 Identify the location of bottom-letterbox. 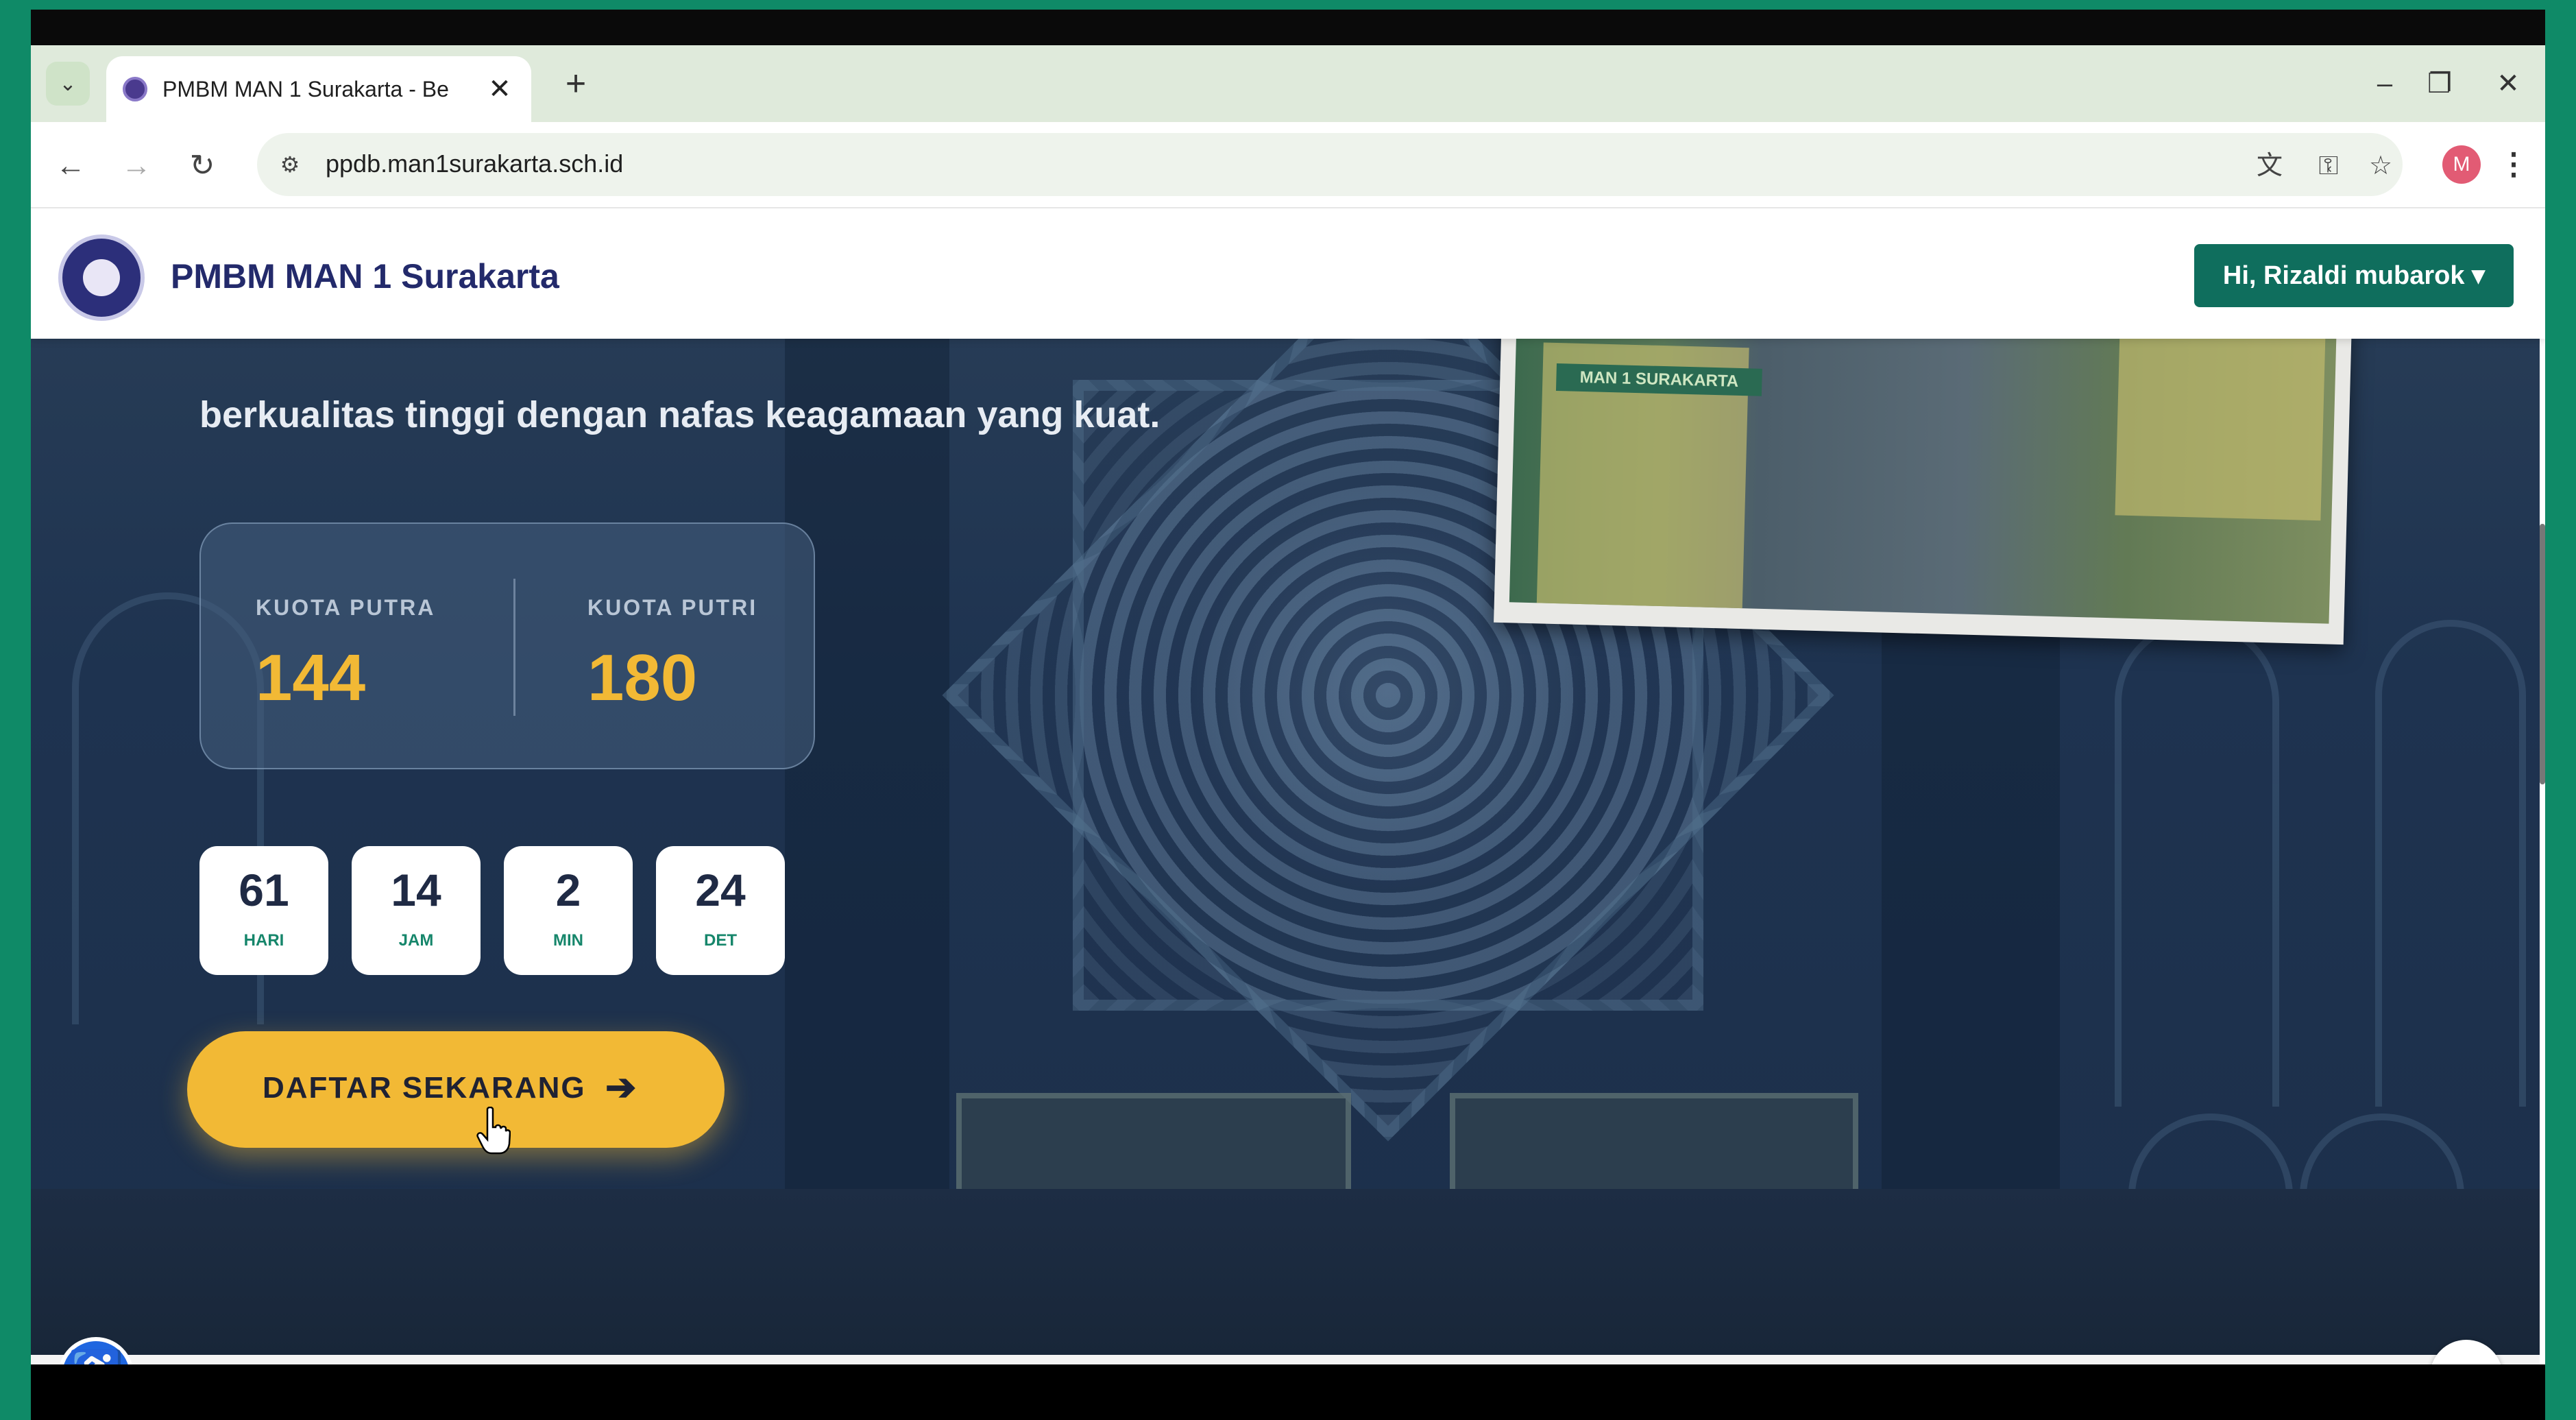
(1288, 1392).